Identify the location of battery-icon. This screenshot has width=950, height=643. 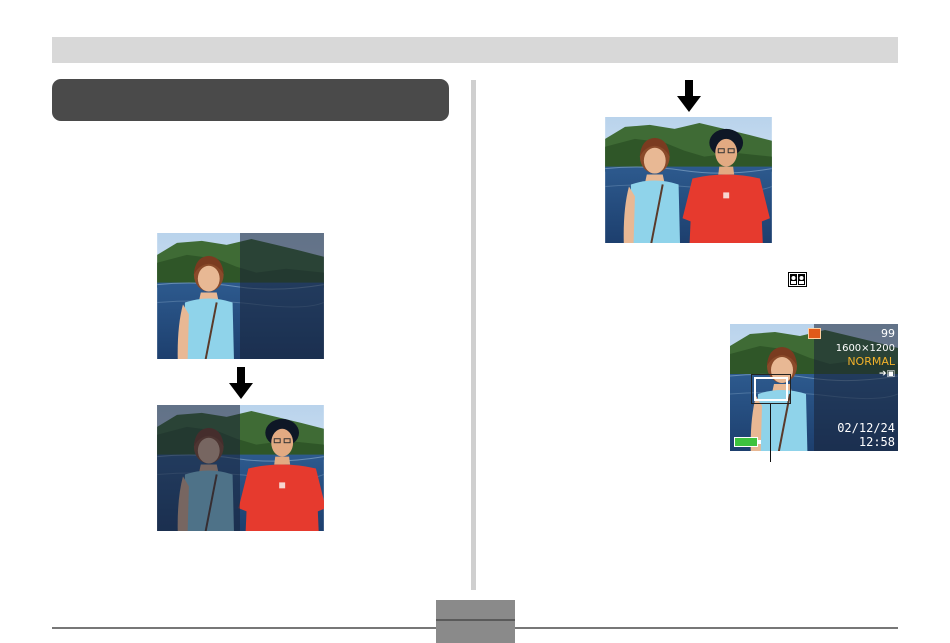
(747, 442).